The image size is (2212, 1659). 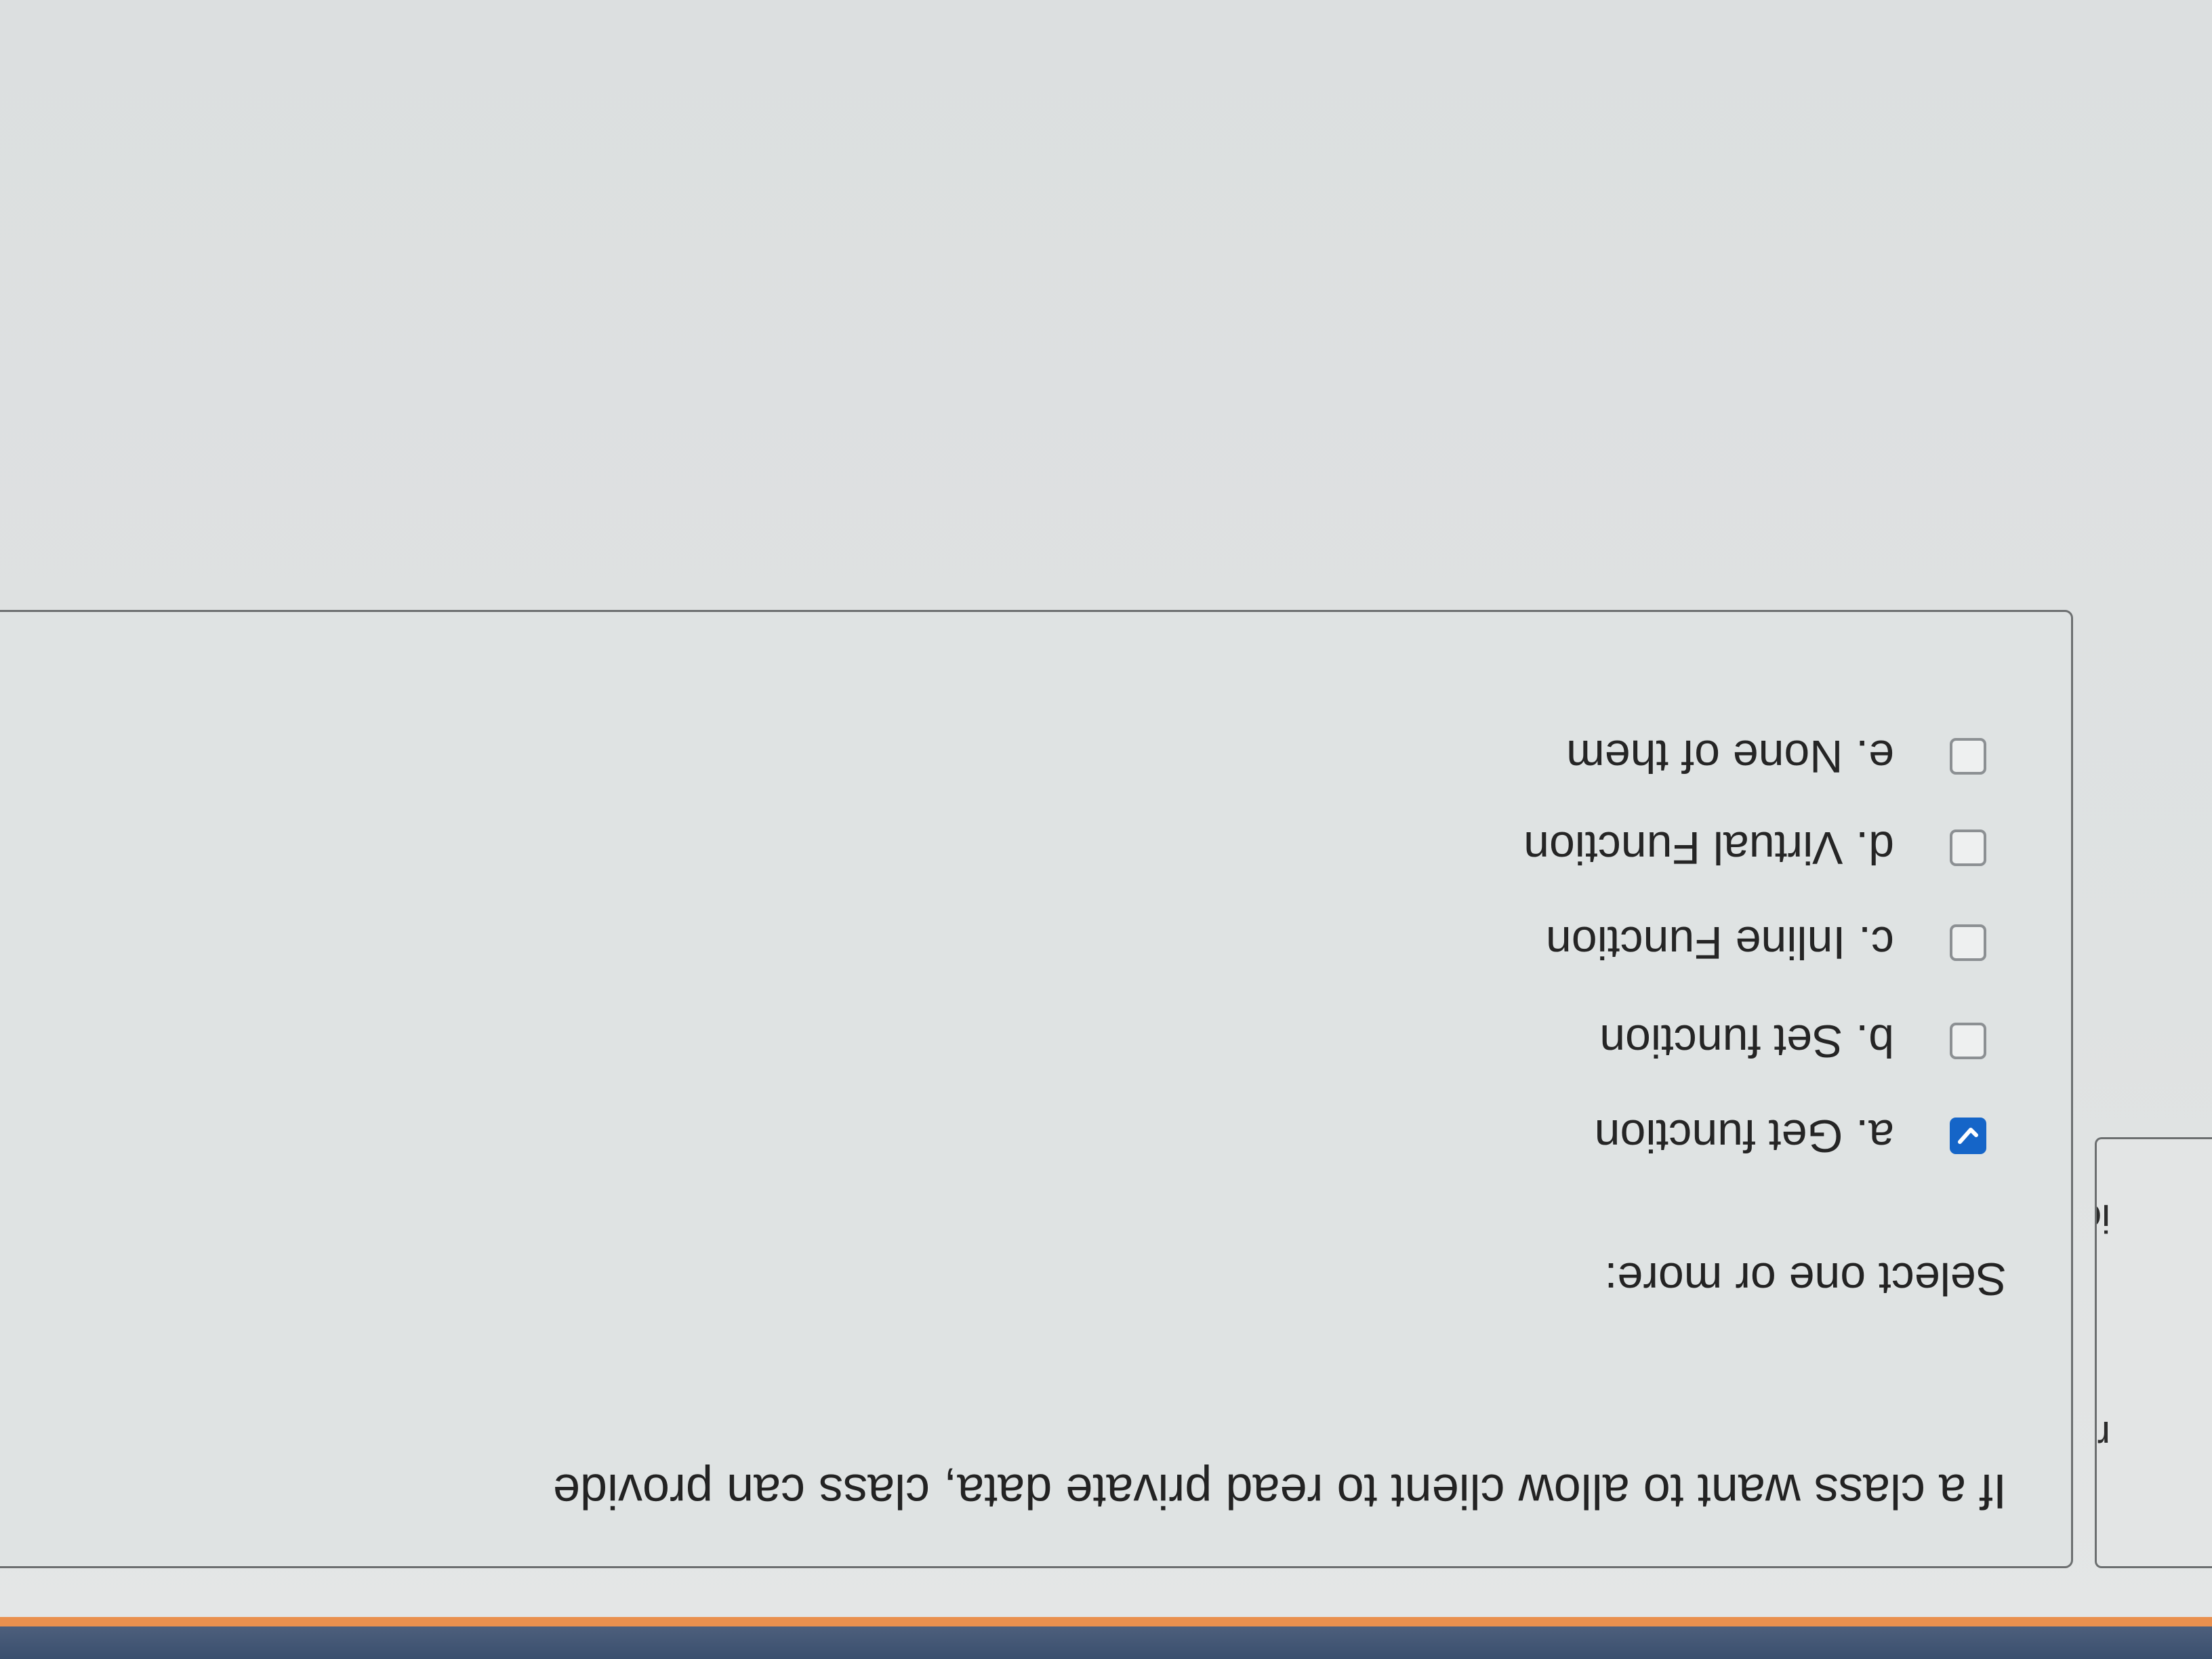 What do you see at coordinates (1806, 1279) in the screenshot?
I see `select-prompt: Select one or more:` at bounding box center [1806, 1279].